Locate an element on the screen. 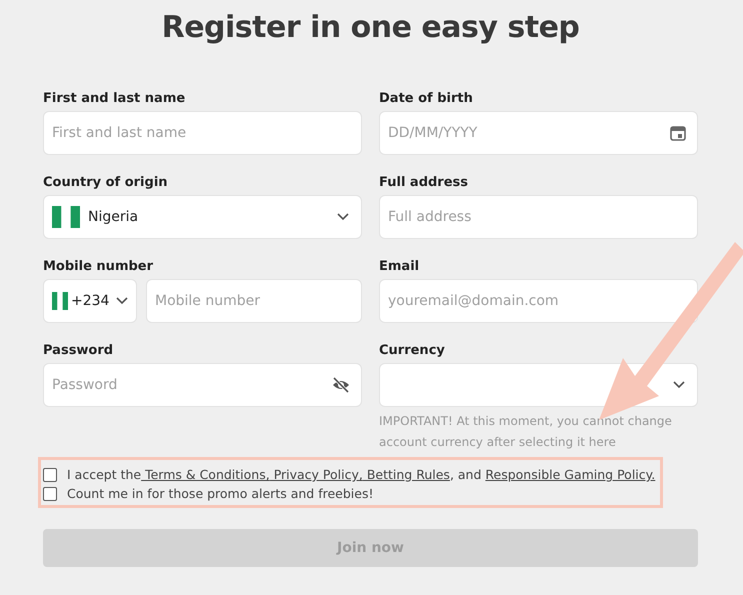  input-field: Password is located at coordinates (202, 385).